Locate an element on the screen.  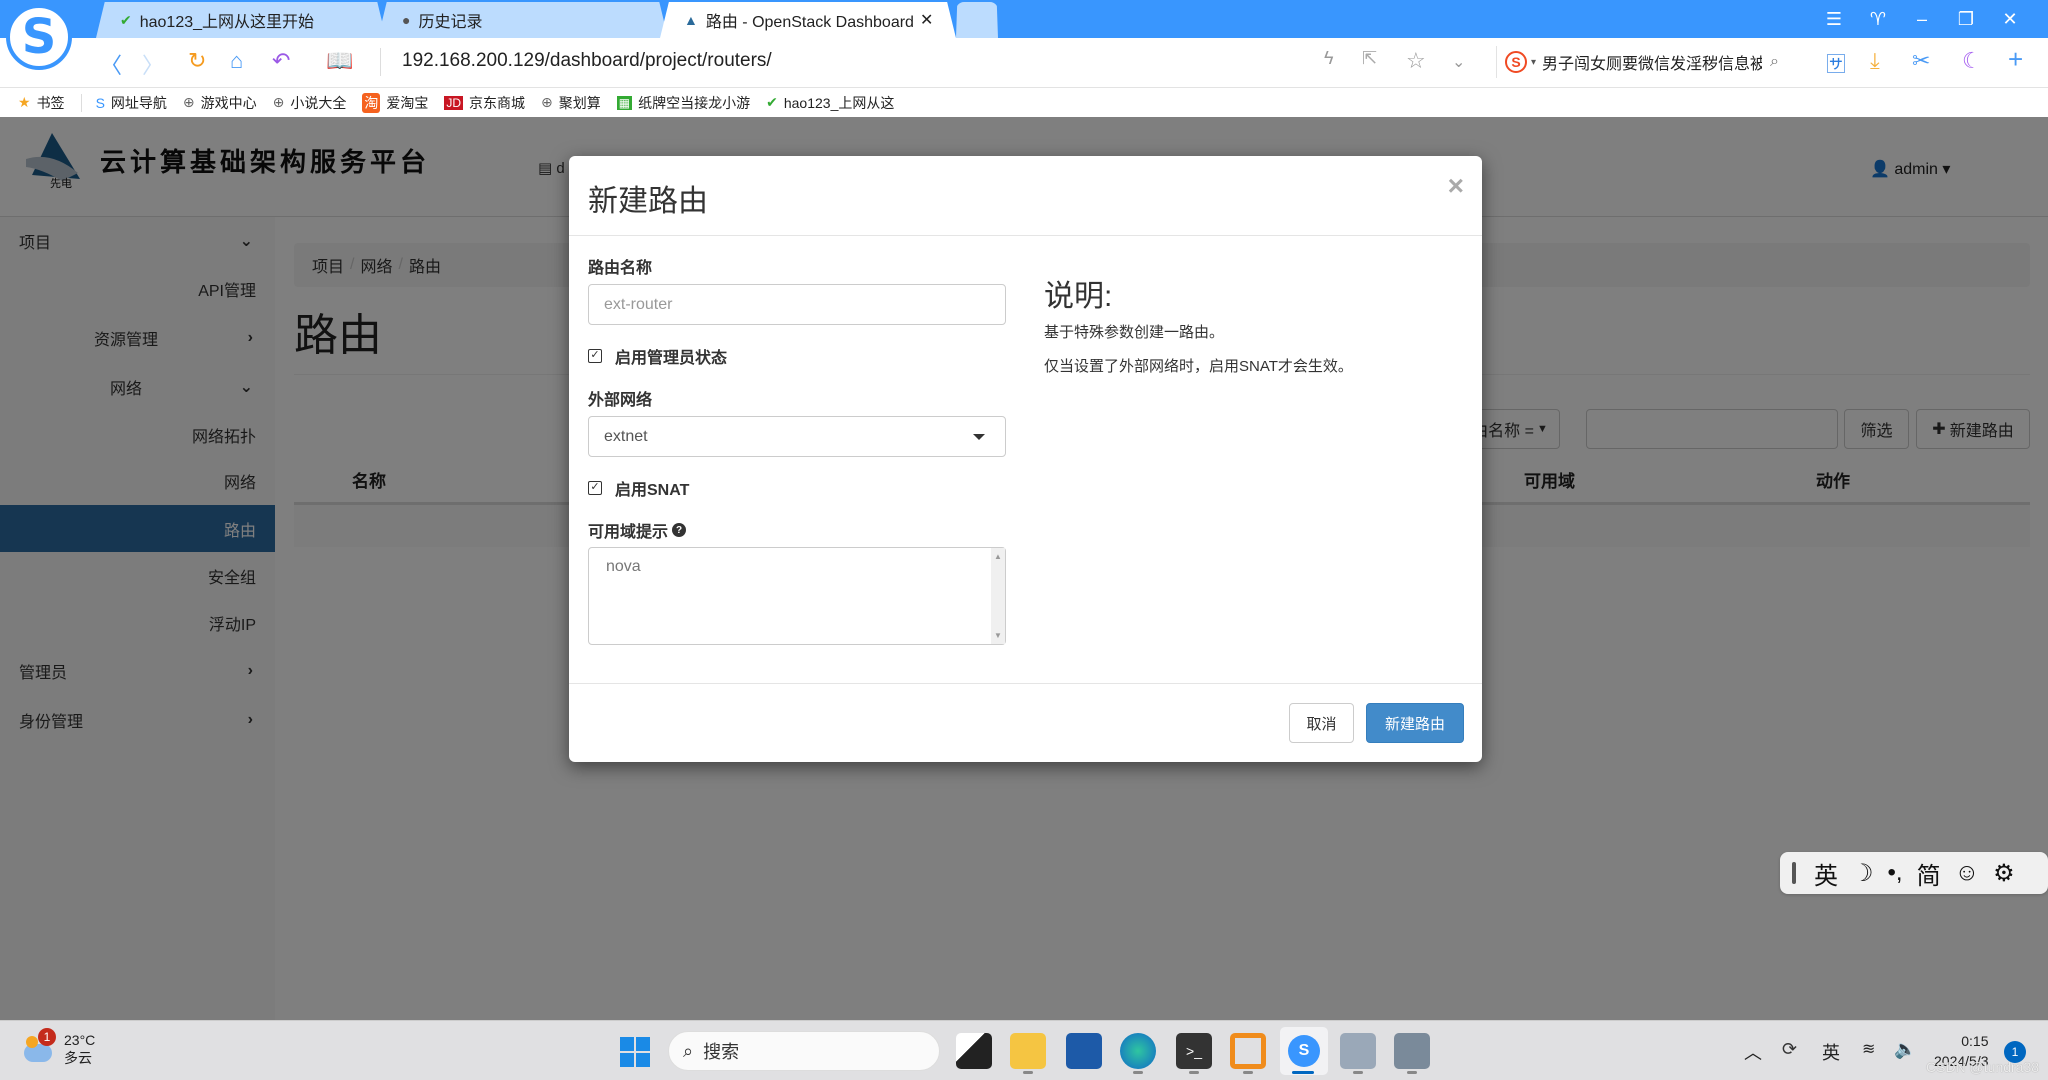
undo-close-icon: ↶ is located at coordinates (281, 61).